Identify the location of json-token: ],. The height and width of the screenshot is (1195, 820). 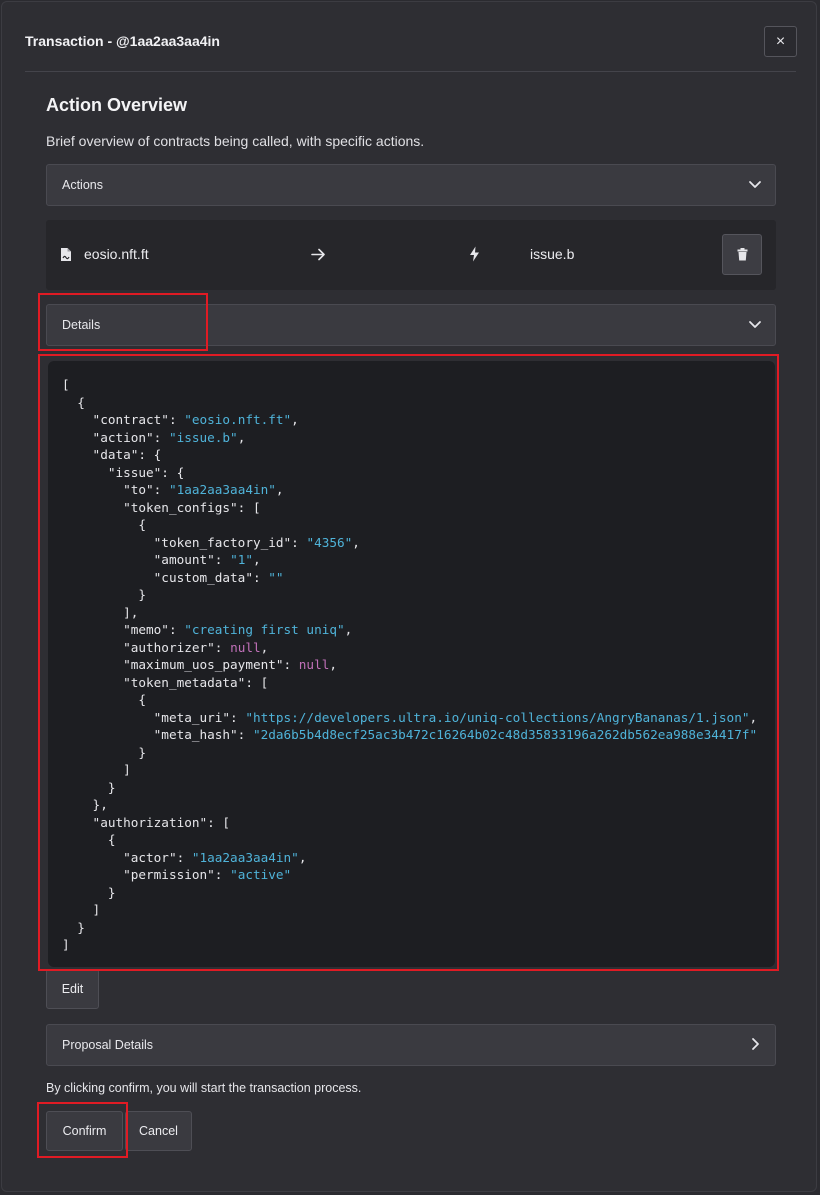
(100, 612).